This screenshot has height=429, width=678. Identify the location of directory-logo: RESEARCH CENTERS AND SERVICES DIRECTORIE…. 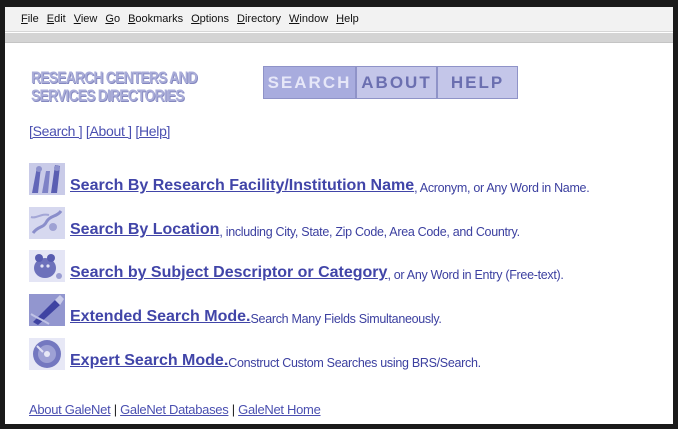
(131, 87).